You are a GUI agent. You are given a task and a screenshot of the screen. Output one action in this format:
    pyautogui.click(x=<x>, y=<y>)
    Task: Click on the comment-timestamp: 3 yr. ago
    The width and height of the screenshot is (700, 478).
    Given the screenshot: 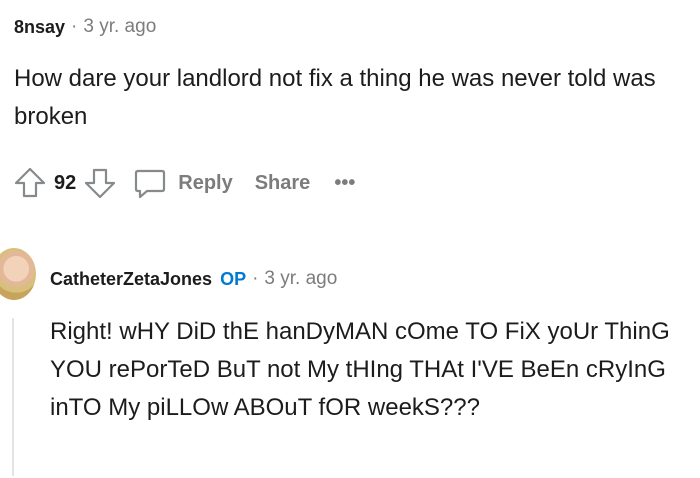 What is the action you would take?
    pyautogui.click(x=119, y=27)
    